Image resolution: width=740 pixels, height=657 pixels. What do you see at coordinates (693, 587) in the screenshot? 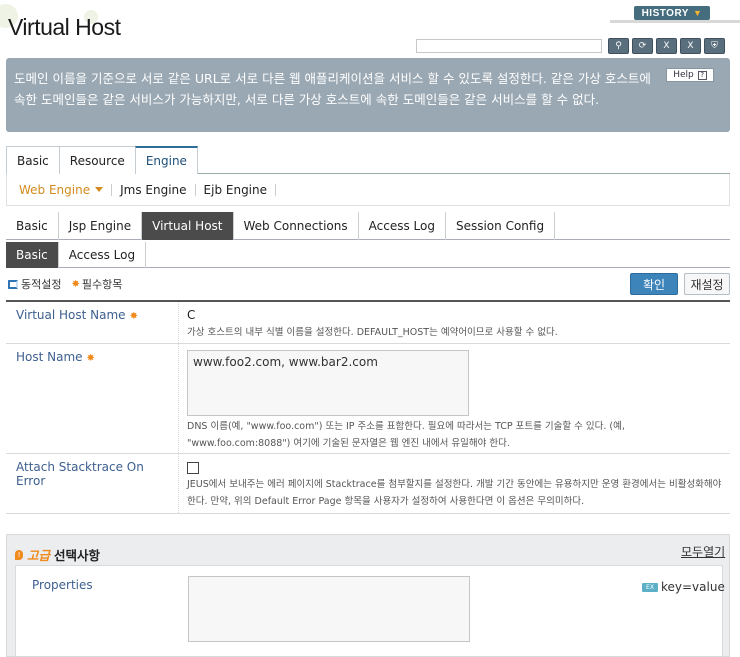
I see `key-value-label: key=value` at bounding box center [693, 587].